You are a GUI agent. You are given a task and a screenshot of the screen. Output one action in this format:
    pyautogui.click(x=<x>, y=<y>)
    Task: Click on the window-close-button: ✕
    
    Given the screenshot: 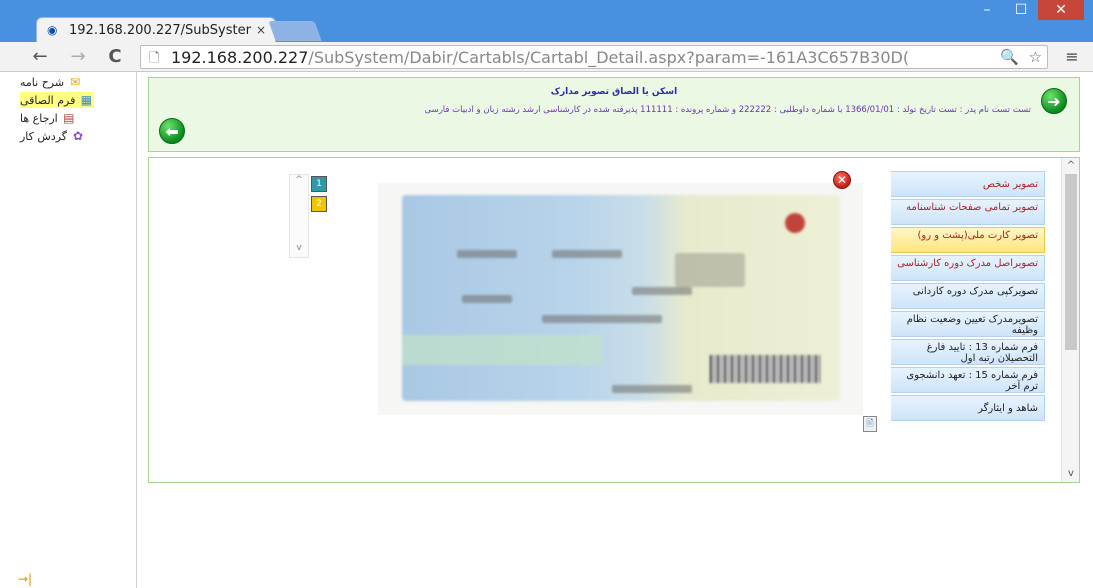 What is the action you would take?
    pyautogui.click(x=1061, y=10)
    